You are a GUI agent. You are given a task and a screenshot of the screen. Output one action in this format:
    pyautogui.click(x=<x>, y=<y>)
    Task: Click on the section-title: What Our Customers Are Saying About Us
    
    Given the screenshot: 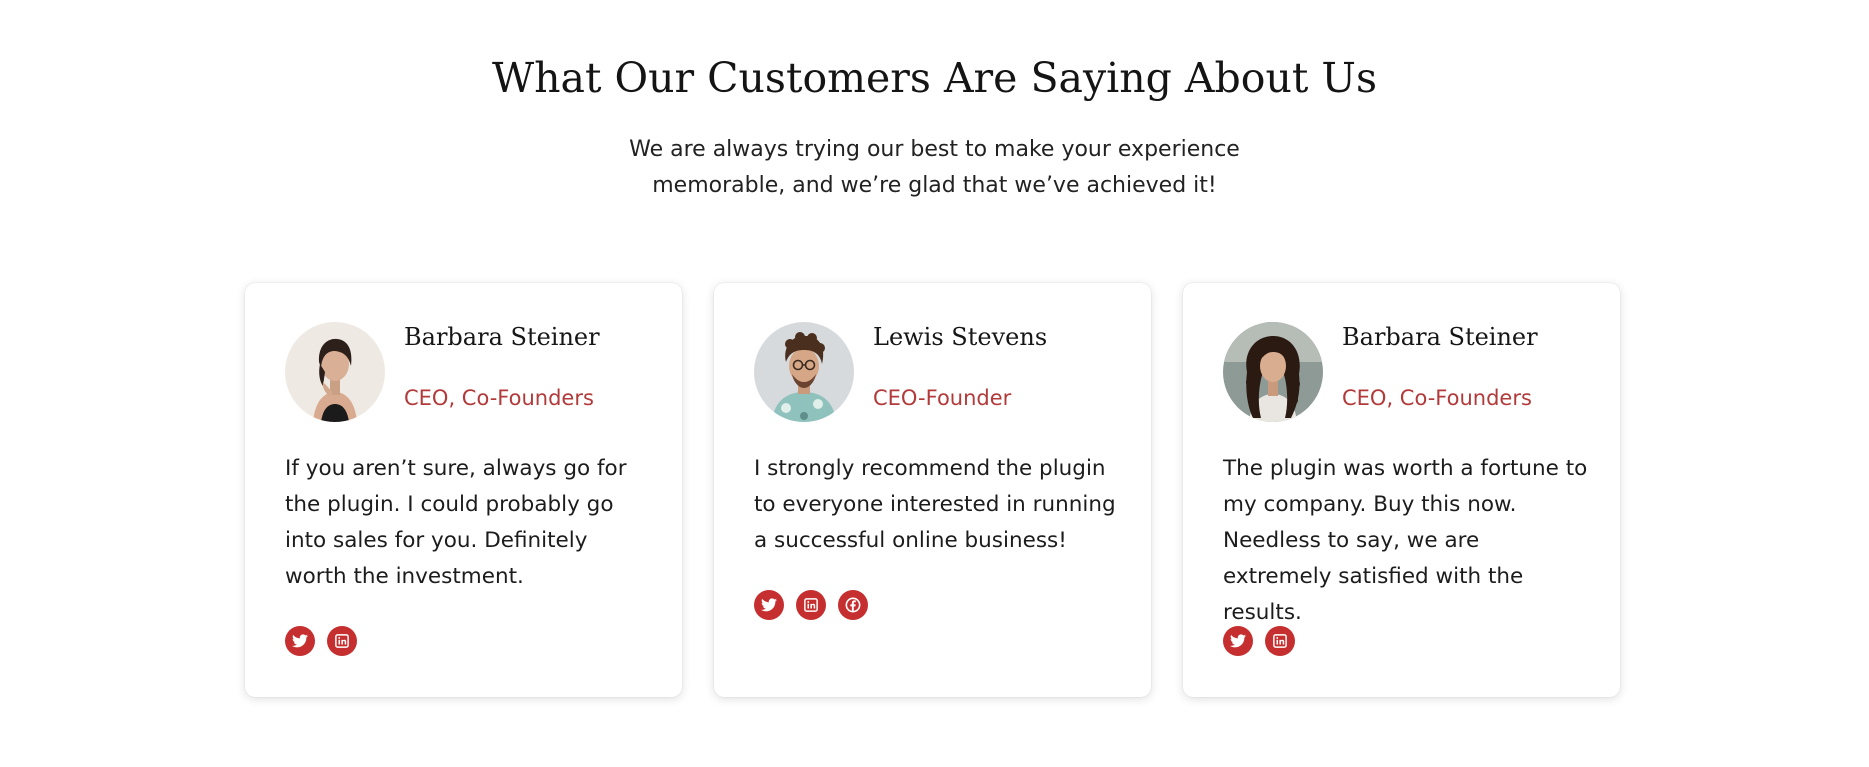 What is the action you would take?
    pyautogui.click(x=934, y=78)
    